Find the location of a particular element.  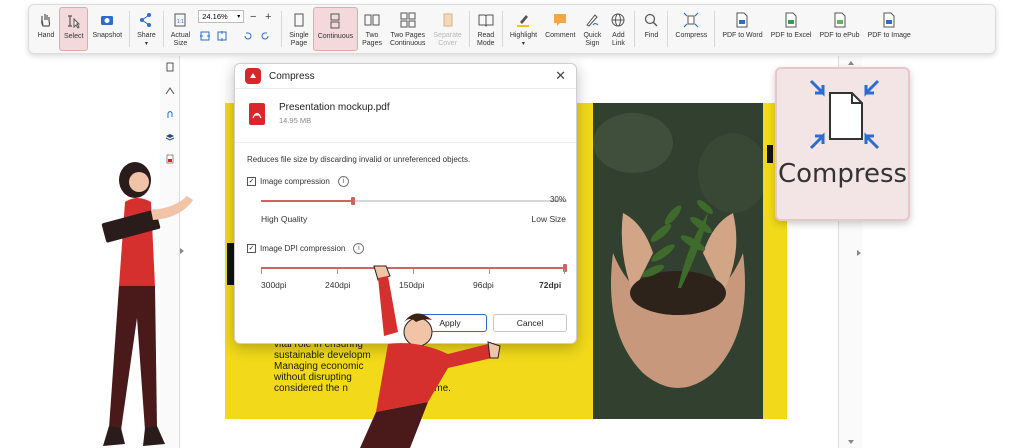

separate-cover-button: Separate Cover is located at coordinates (447, 29).